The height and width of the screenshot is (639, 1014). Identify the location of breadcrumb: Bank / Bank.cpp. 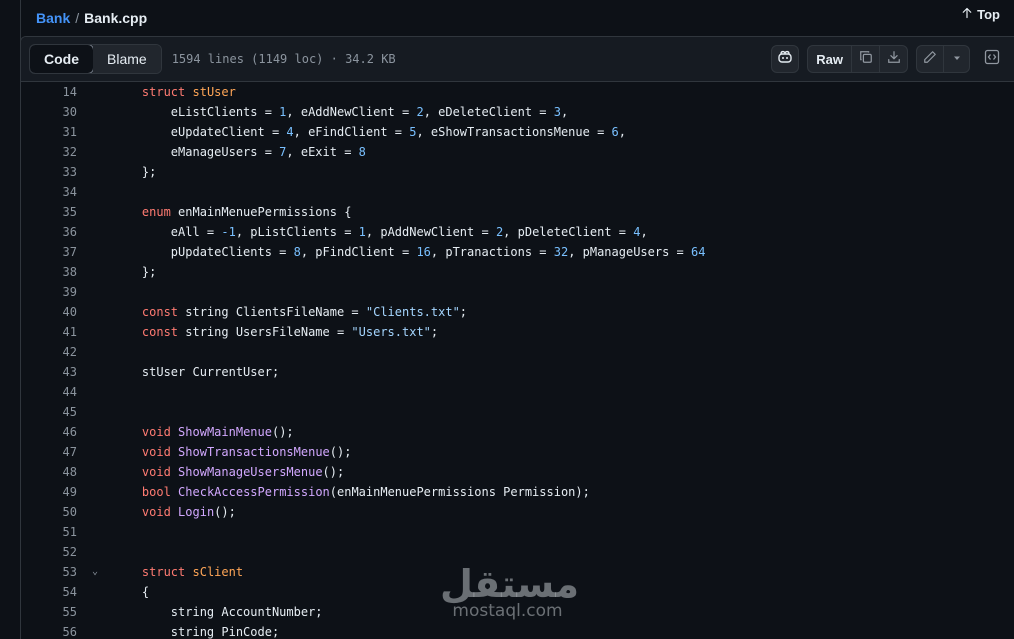
(517, 18).